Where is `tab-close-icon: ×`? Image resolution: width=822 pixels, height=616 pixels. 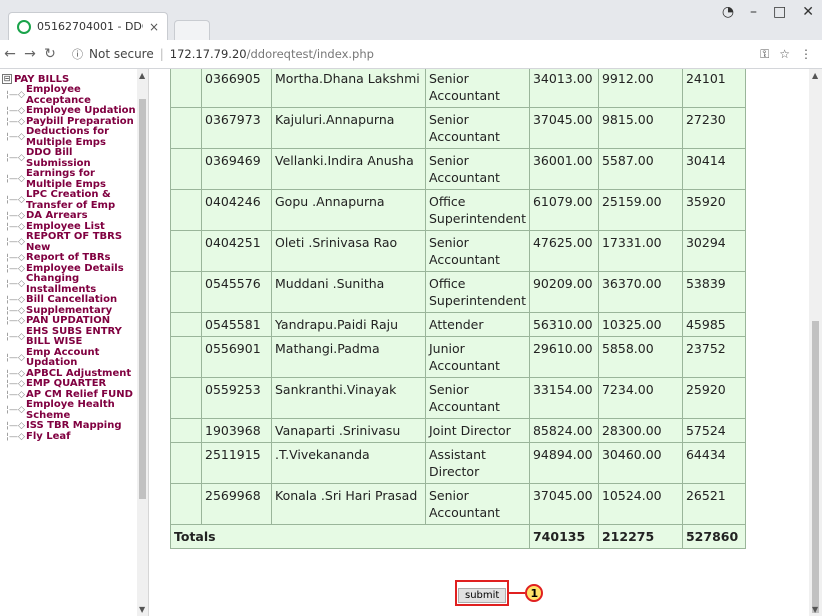
tab-close-icon: × is located at coordinates (154, 27).